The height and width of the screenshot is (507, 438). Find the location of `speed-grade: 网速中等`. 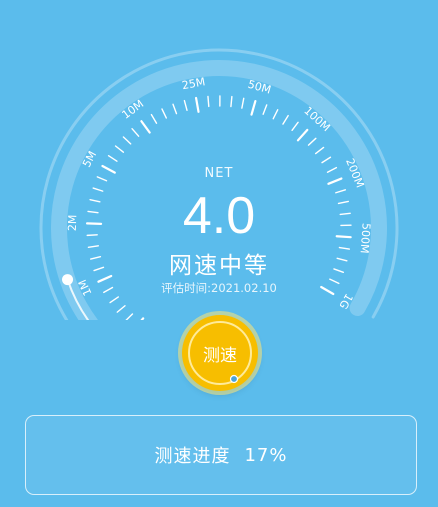

speed-grade: 网速中等 is located at coordinates (219, 266).